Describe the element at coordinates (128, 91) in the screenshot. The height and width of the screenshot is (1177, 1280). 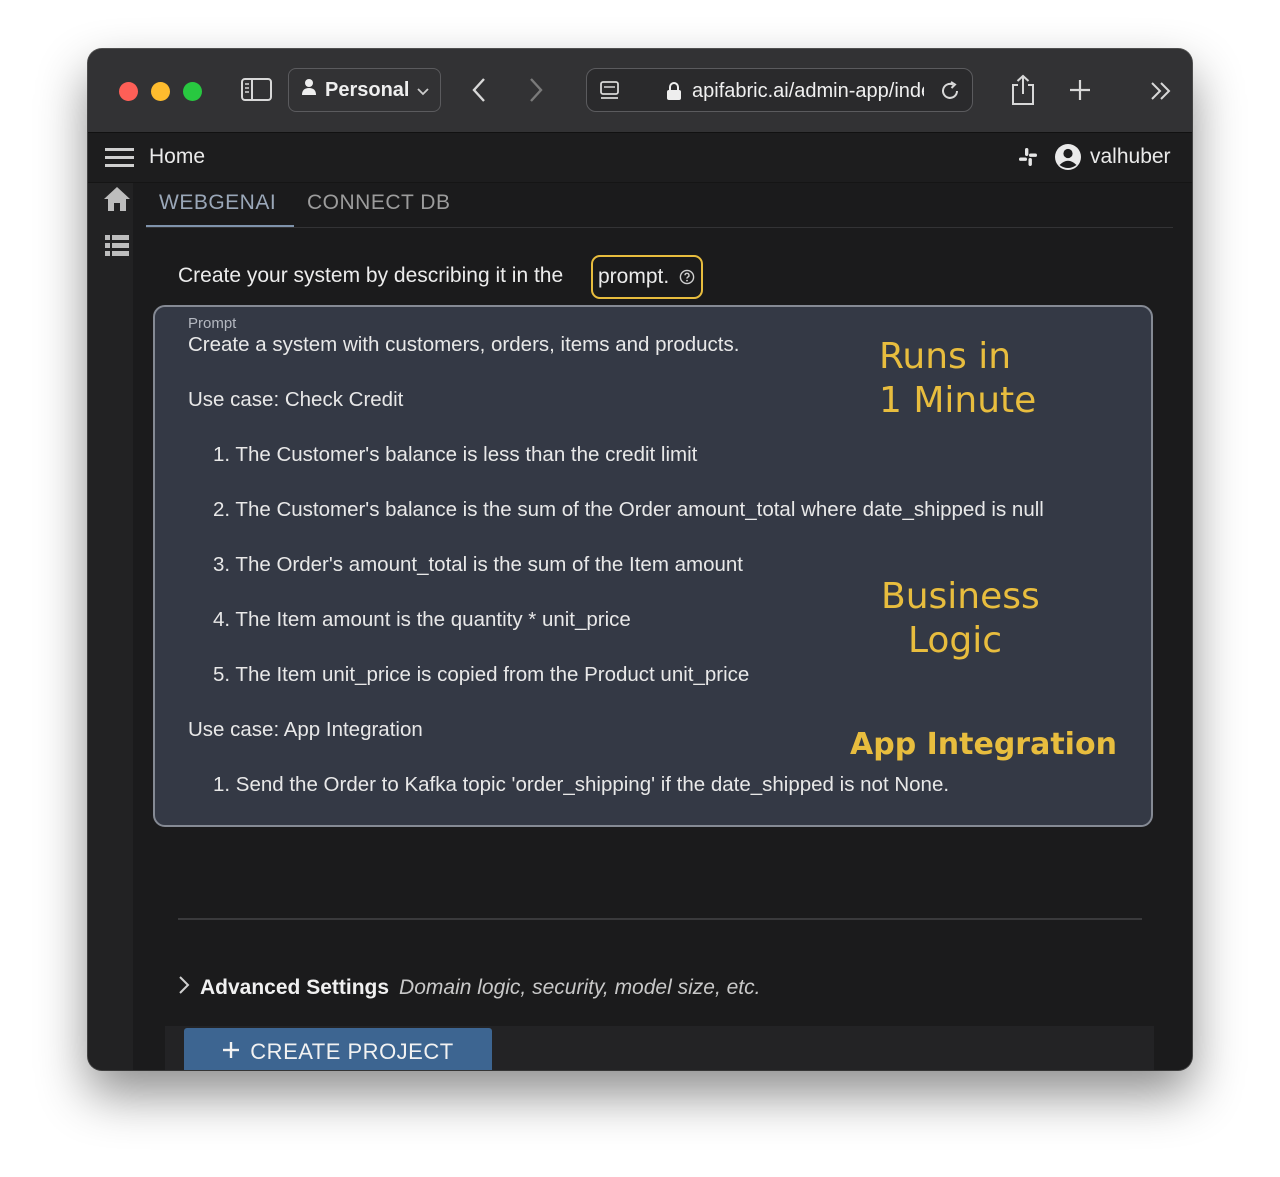
I see `close-window-button` at that location.